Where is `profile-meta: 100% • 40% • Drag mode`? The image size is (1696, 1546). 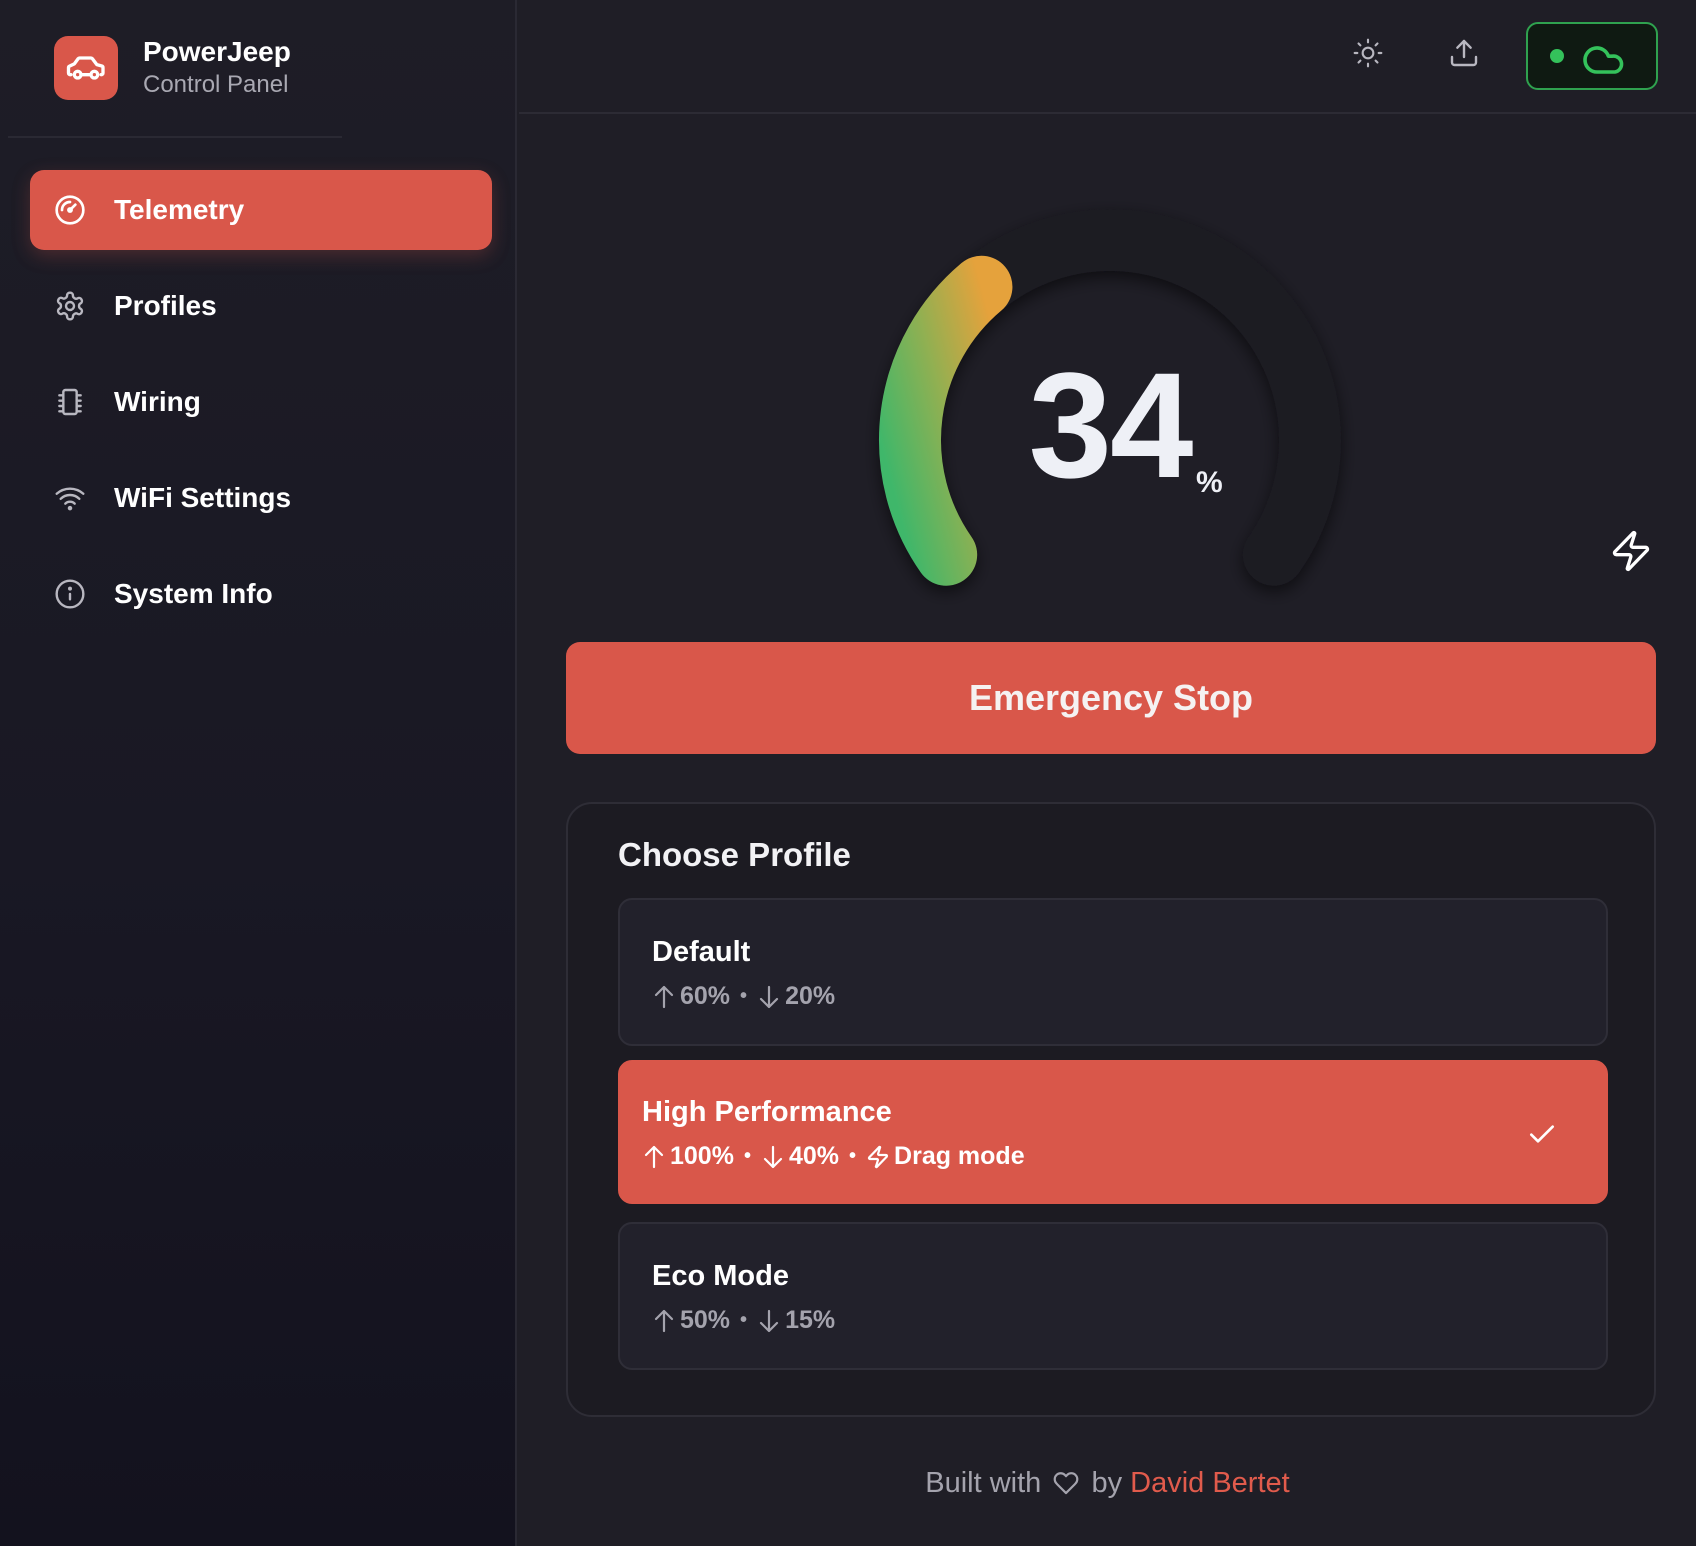
profile-meta: 100% • 40% • Drag mode is located at coordinates (833, 1156).